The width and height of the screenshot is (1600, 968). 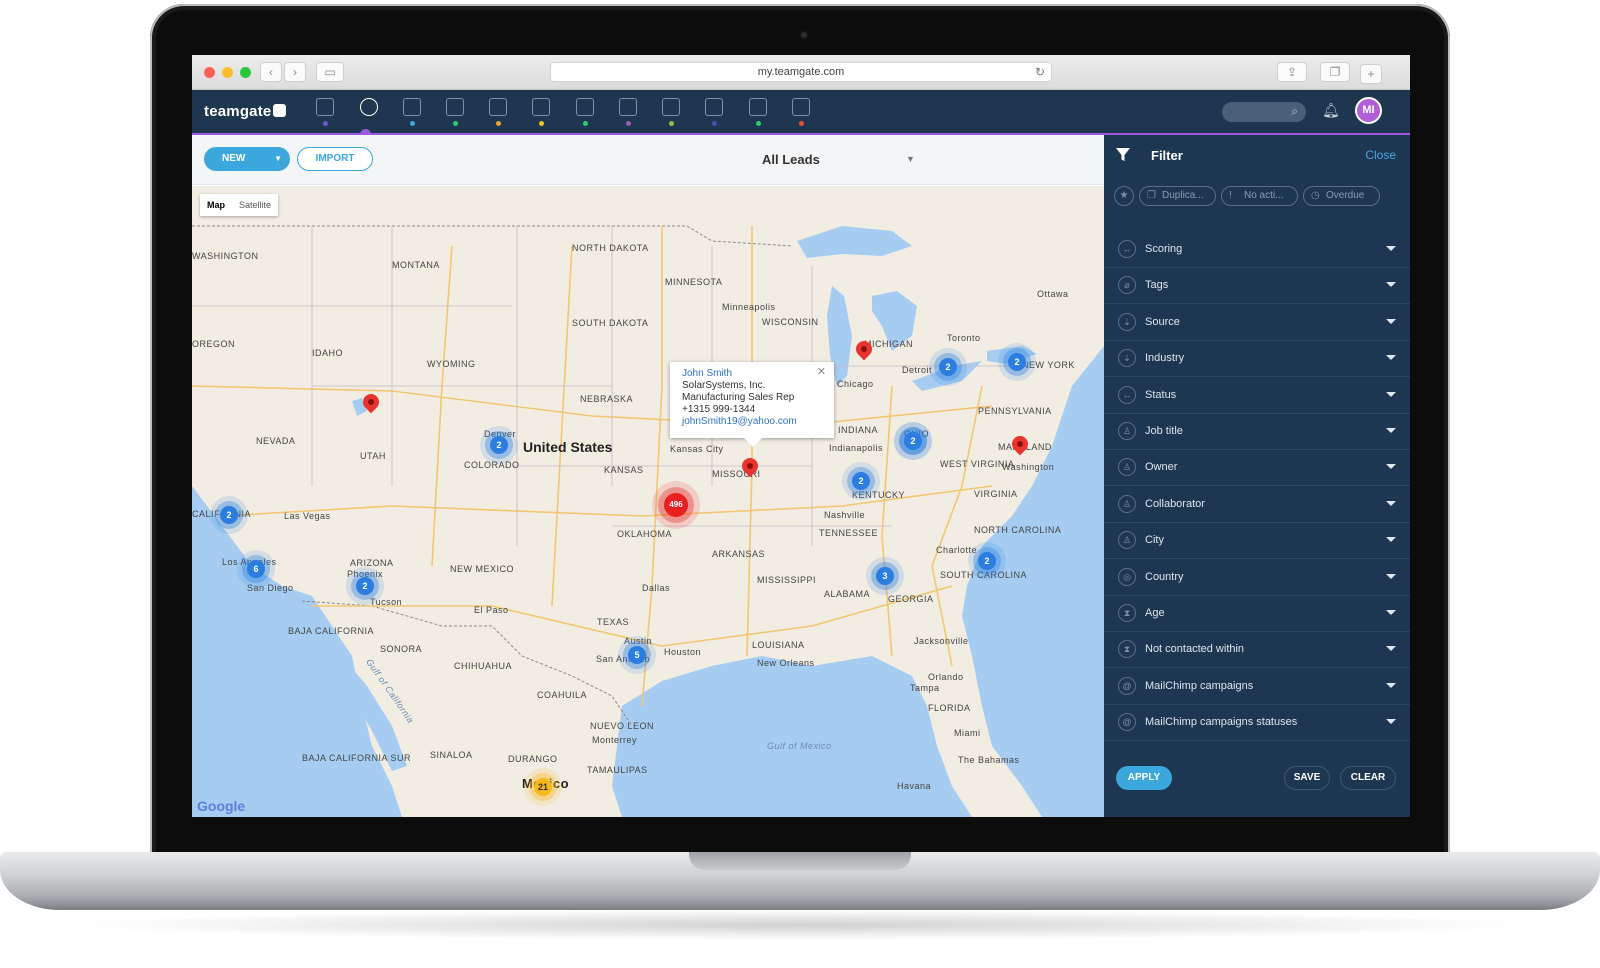 I want to click on lead-cluster: 3, so click(x=885, y=576).